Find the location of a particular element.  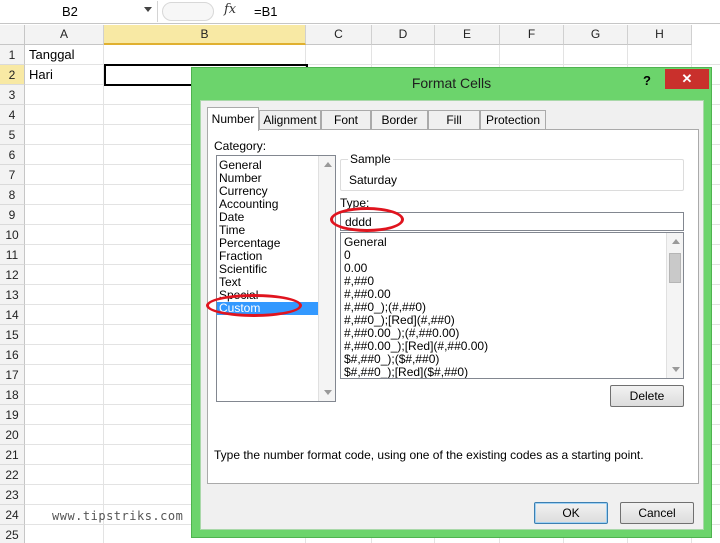

category-item: Custom is located at coordinates (268, 308).